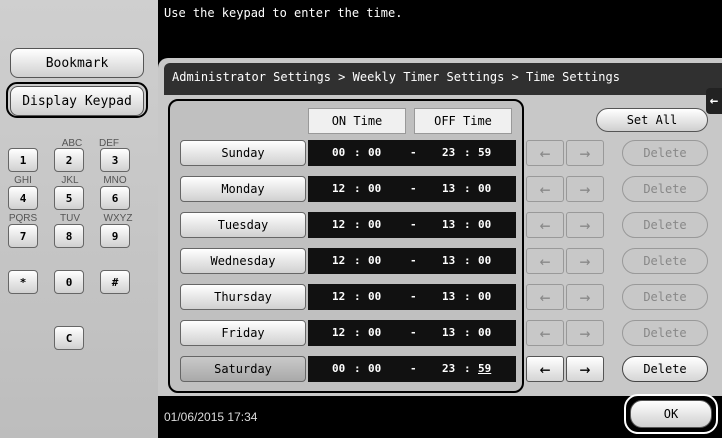  I want to click on back-arrow-icon: ←, so click(714, 101).